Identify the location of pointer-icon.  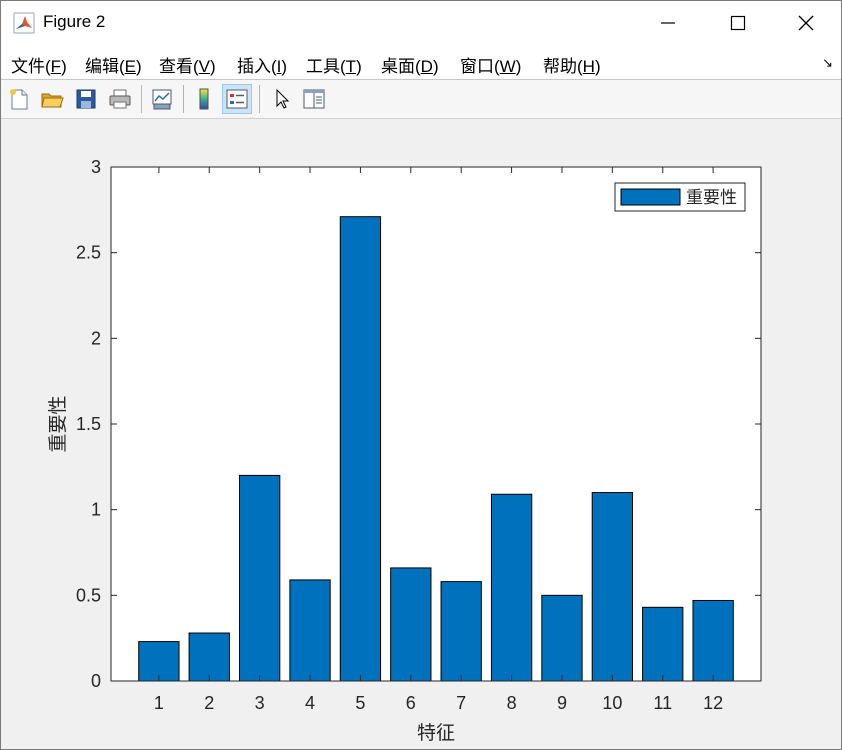
(283, 98).